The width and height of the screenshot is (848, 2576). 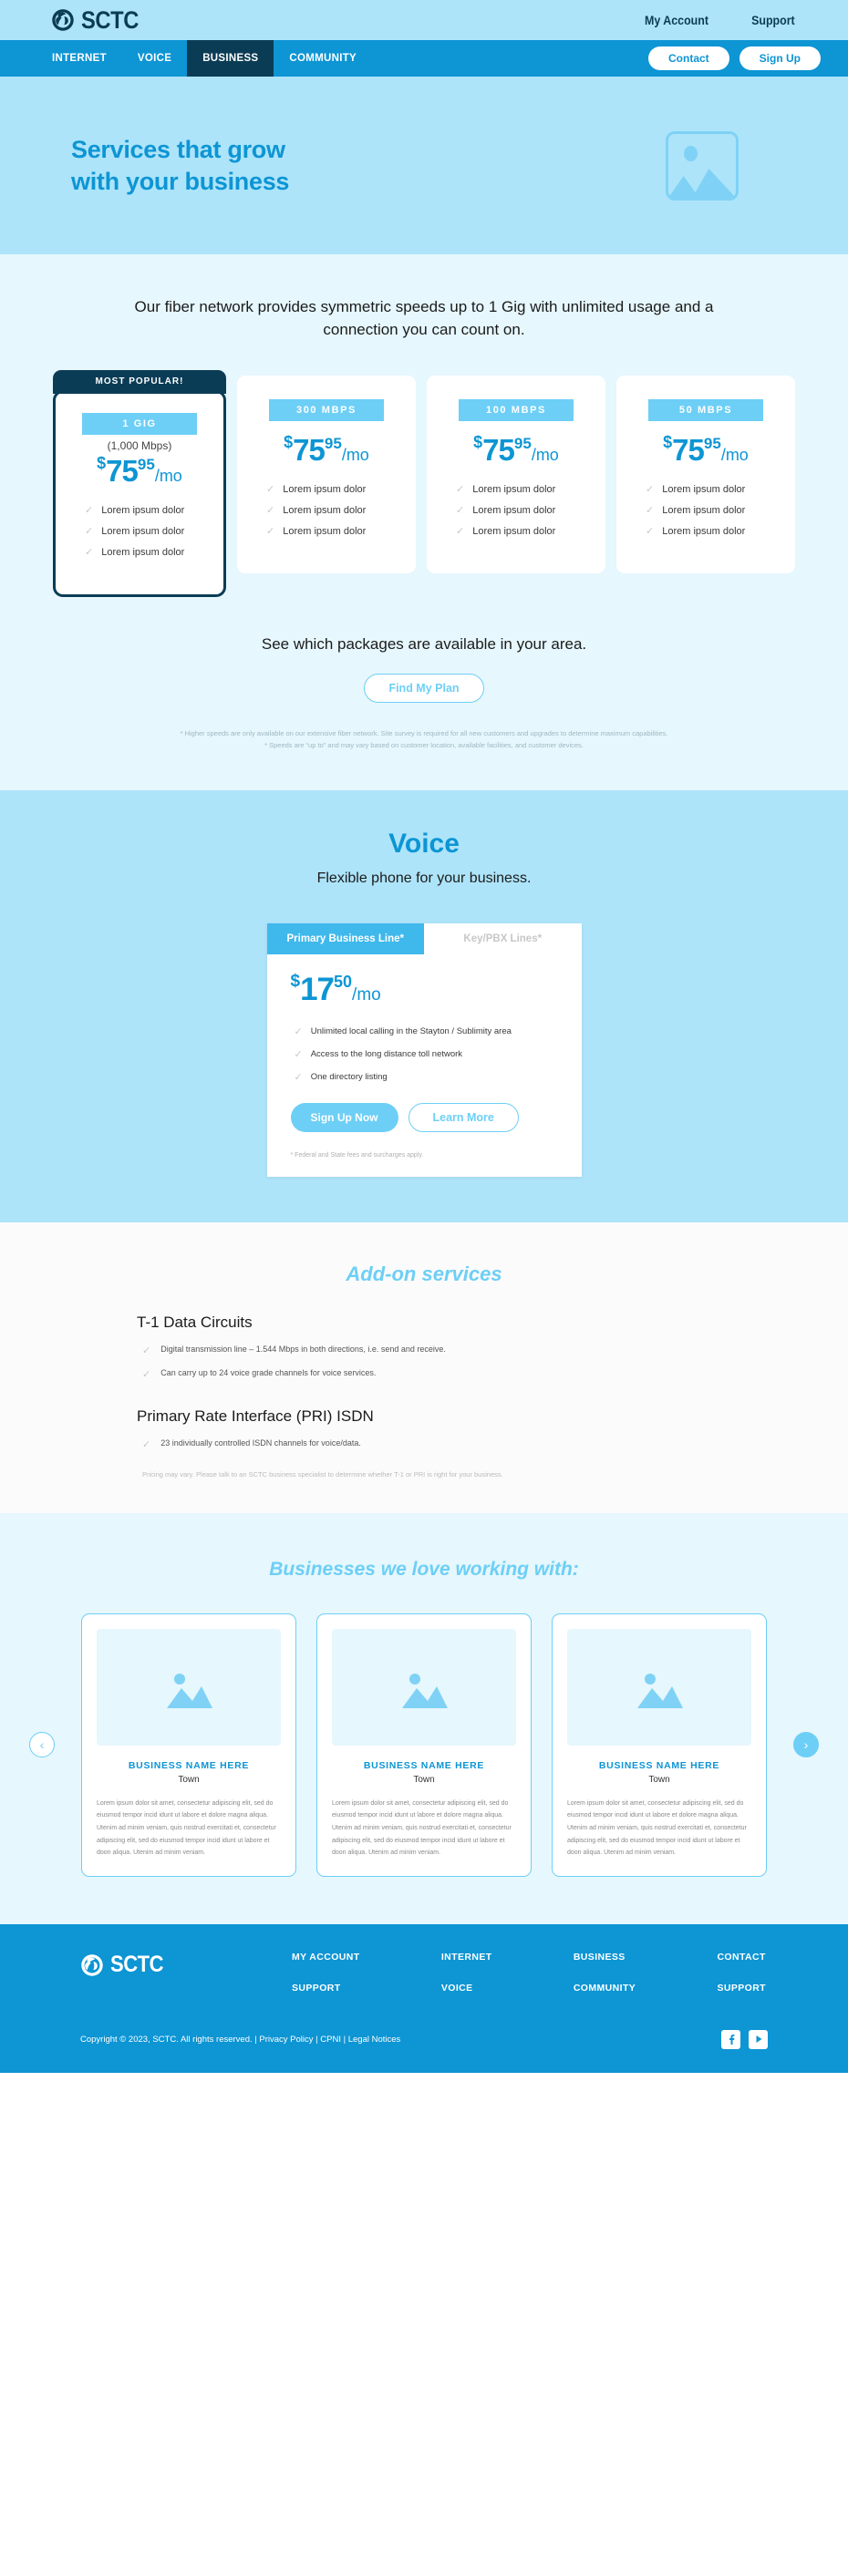 I want to click on footer-link-my-account: MY ACCOUNT, so click(x=326, y=1958).